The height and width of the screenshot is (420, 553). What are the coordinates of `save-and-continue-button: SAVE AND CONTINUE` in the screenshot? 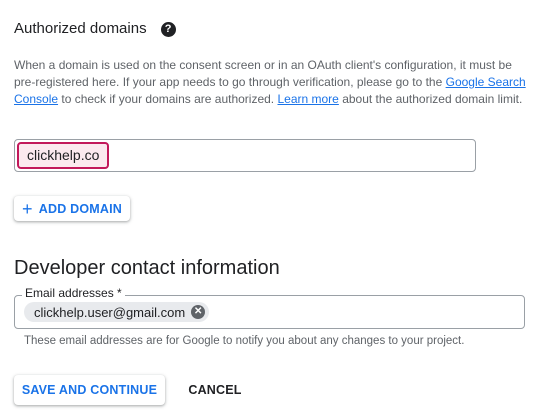 It's located at (89, 390).